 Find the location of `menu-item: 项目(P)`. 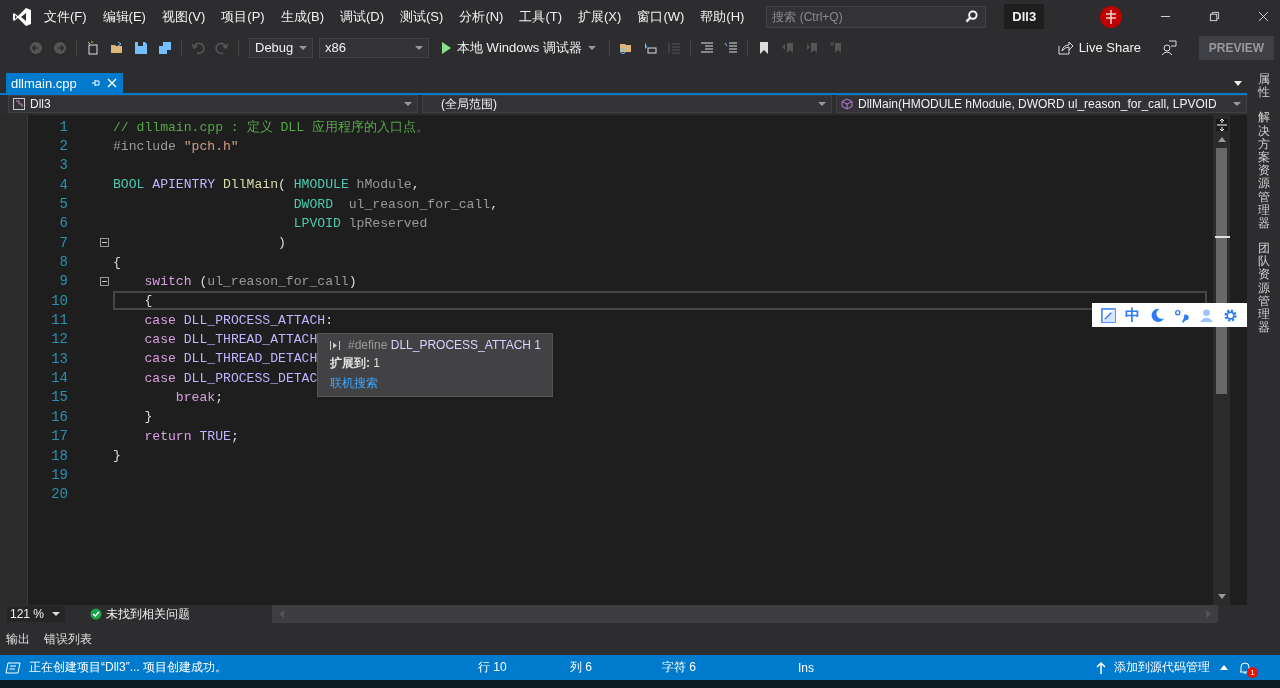

menu-item: 项目(P) is located at coordinates (243, 16).